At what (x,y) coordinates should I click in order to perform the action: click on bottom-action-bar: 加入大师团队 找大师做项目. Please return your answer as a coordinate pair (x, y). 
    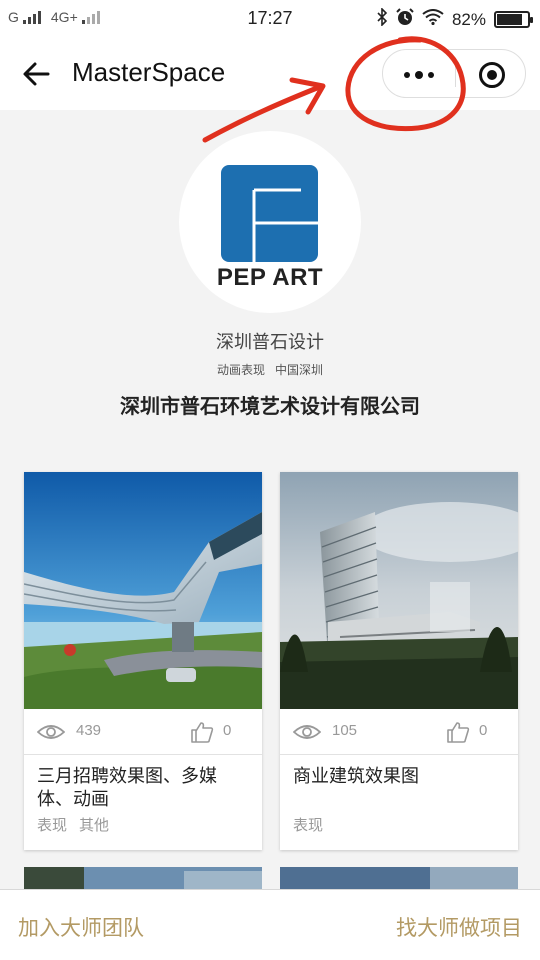
    Looking at the image, I should click on (270, 924).